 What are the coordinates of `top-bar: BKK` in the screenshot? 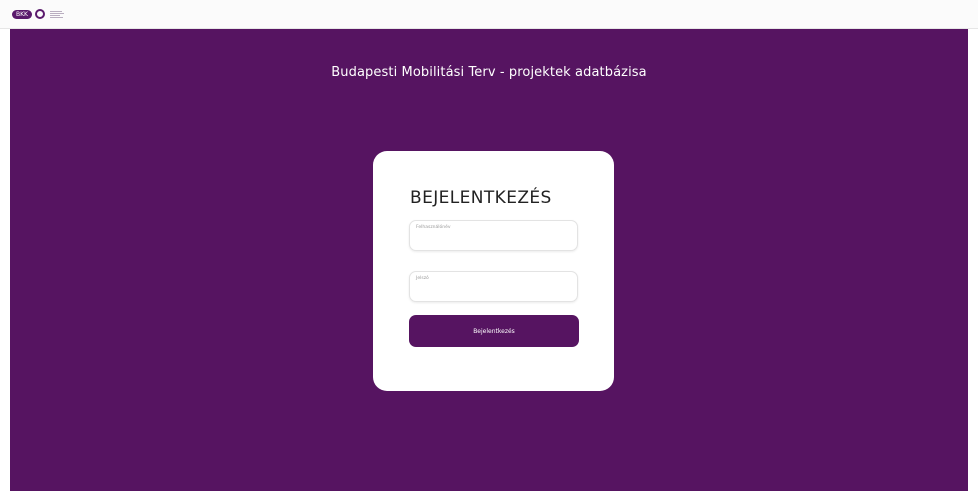 It's located at (489, 14).